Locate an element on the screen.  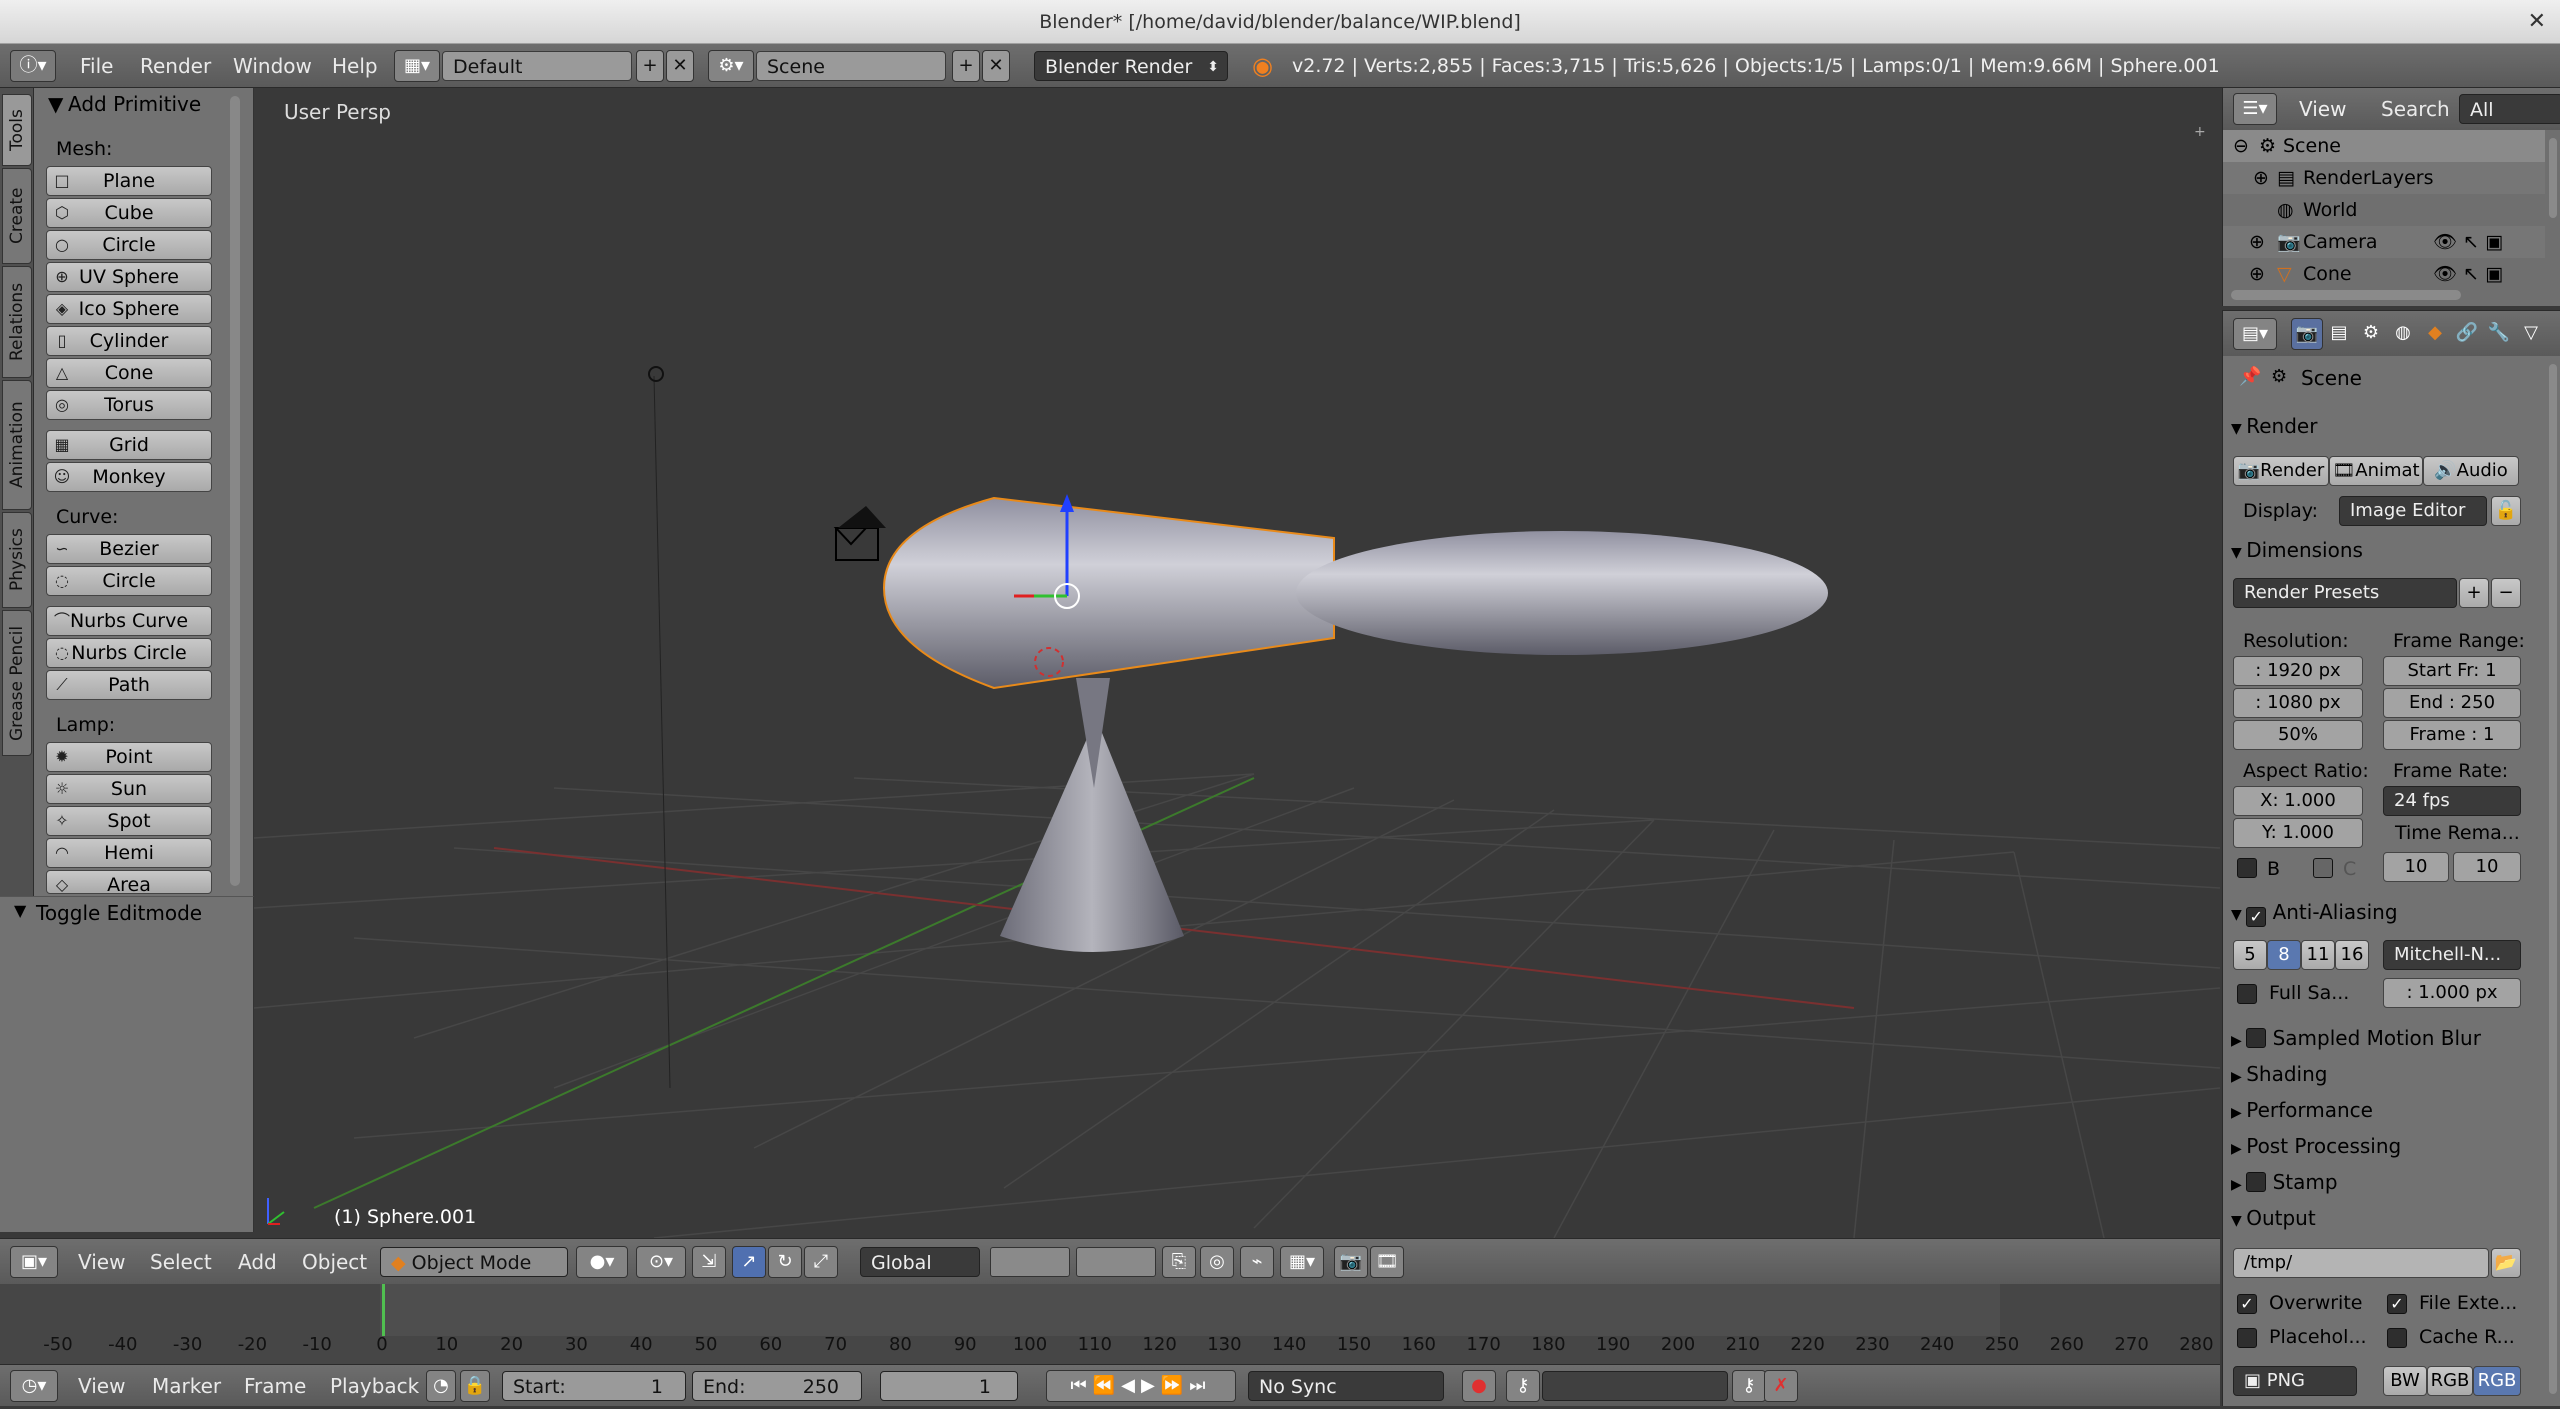
animation-button: 🎞Animat is located at coordinates (2376, 471).